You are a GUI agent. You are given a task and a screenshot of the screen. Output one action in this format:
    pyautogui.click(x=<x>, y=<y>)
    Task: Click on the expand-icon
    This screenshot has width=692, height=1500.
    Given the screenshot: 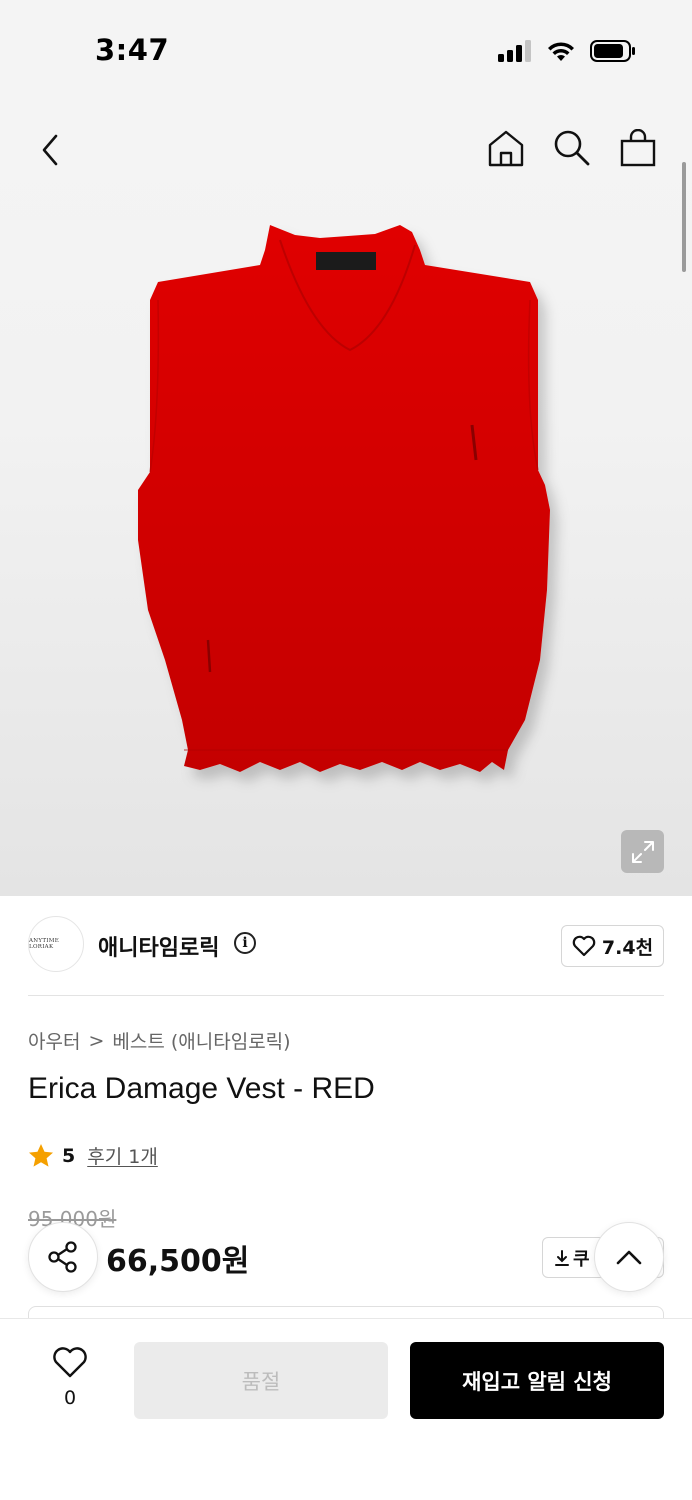 What is the action you would take?
    pyautogui.click(x=642, y=851)
    